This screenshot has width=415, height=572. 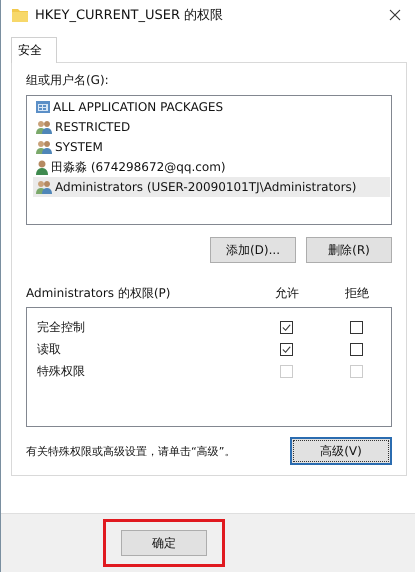 What do you see at coordinates (49, 349) in the screenshot?
I see `permission-name: 读取` at bounding box center [49, 349].